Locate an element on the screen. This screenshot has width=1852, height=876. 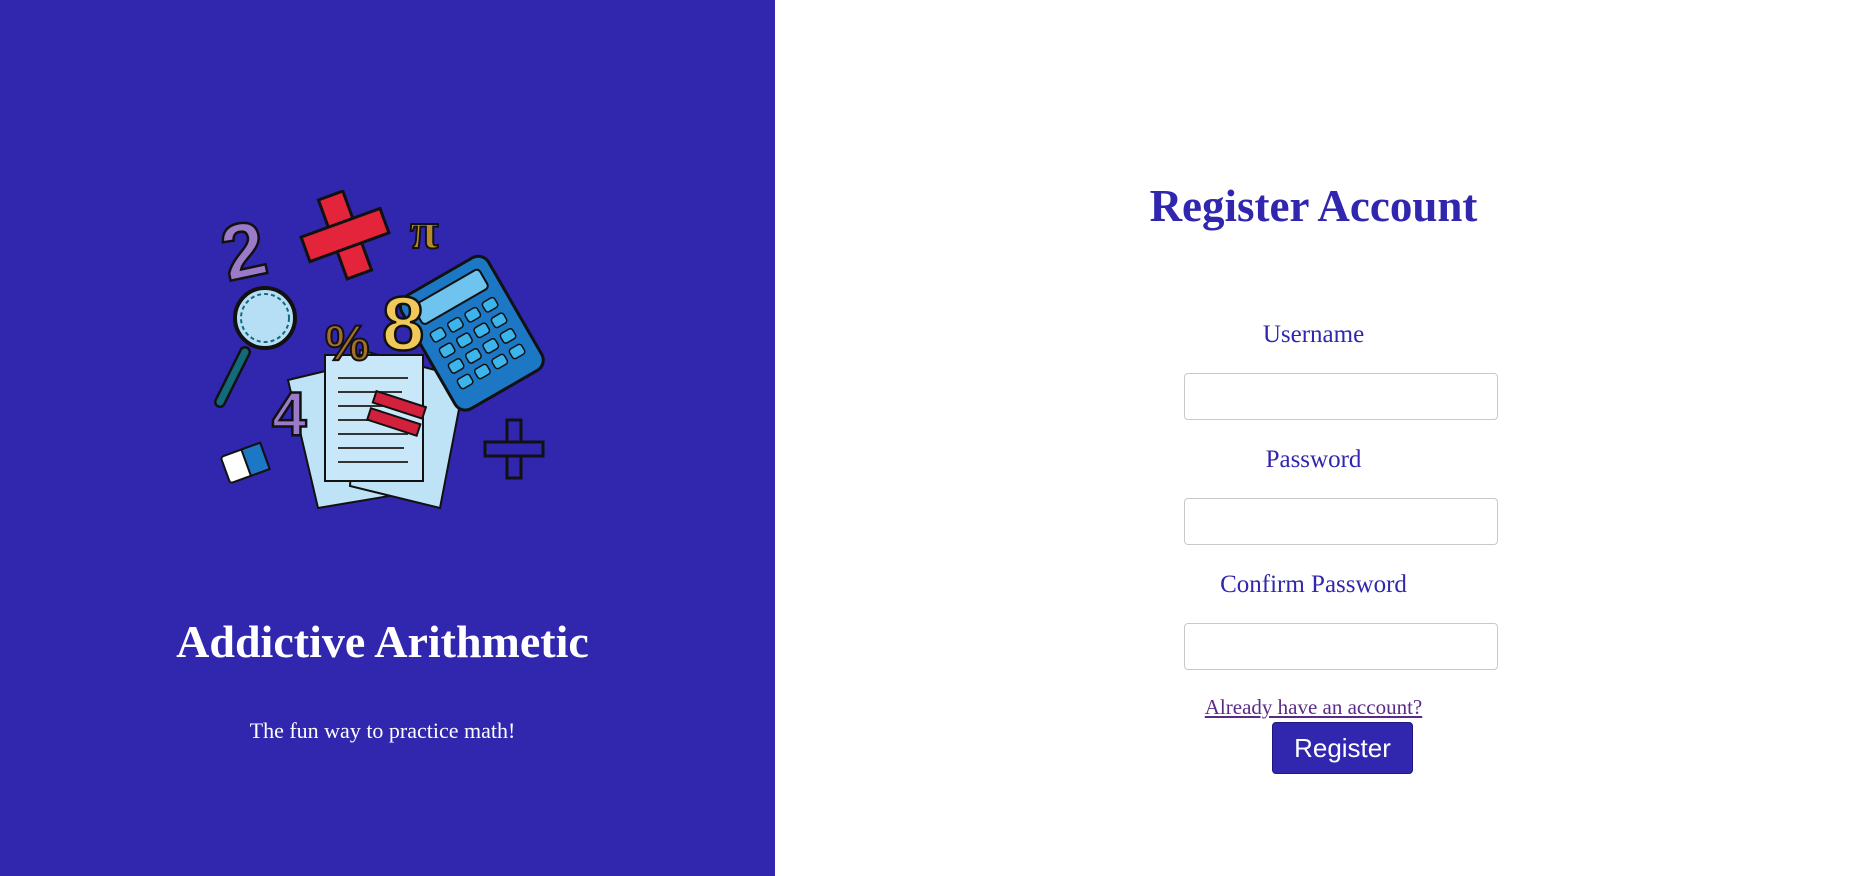
login-link: Already have an account? is located at coordinates (1313, 707).